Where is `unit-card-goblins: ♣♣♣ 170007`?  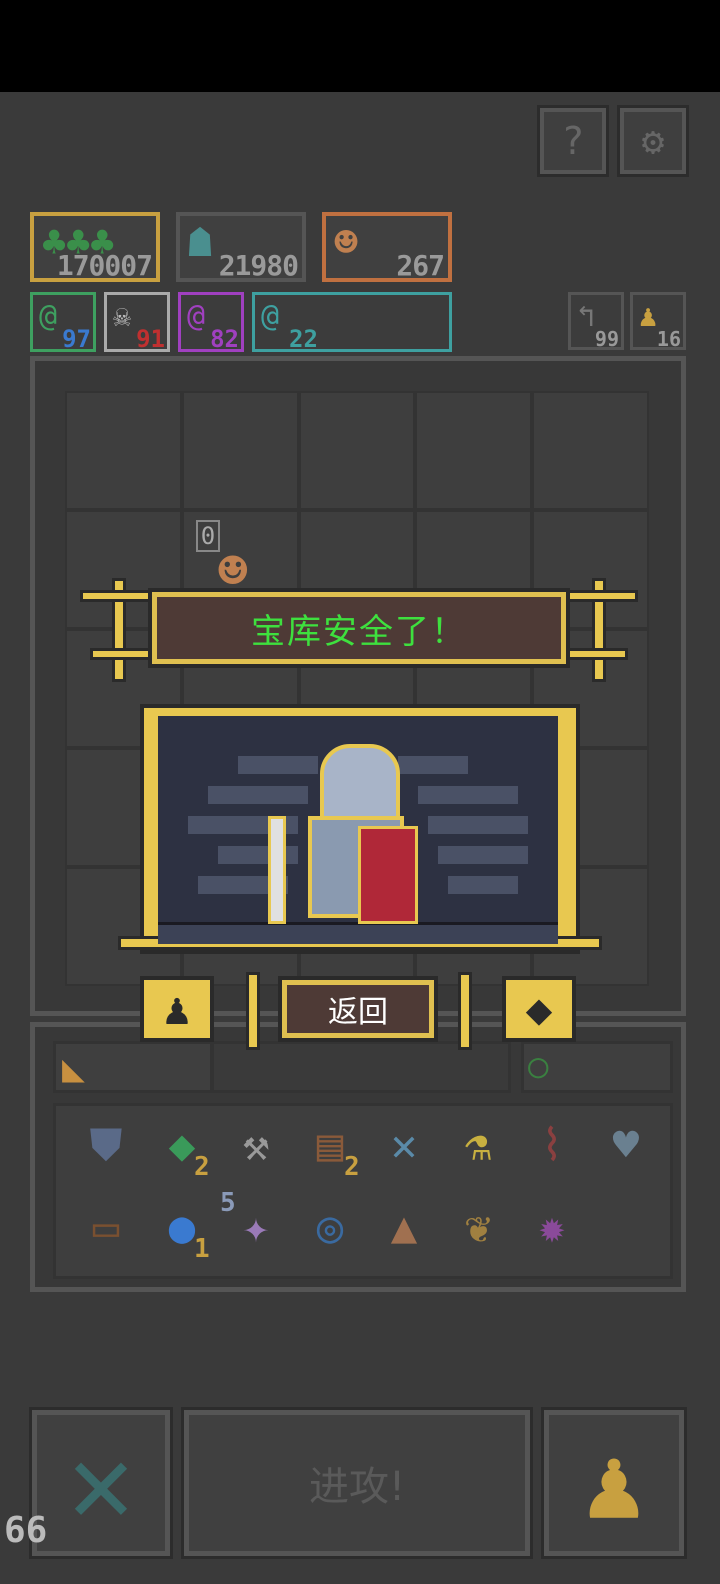 unit-card-goblins: ♣♣♣ 170007 is located at coordinates (95, 247).